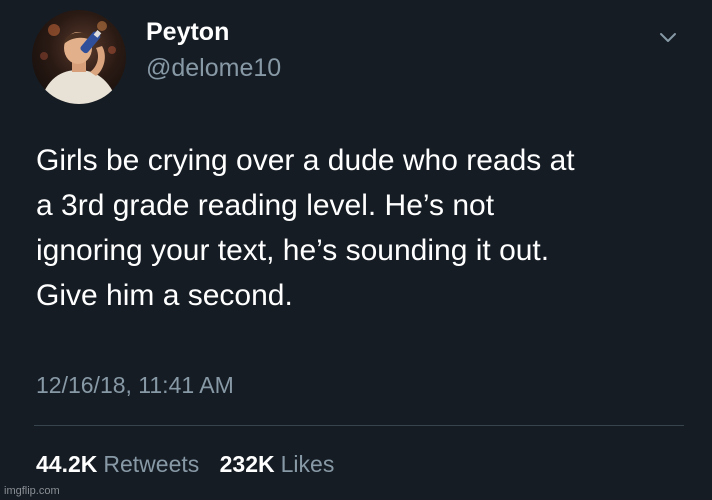 The height and width of the screenshot is (500, 712). I want to click on retweets-label: Retweets, so click(151, 464).